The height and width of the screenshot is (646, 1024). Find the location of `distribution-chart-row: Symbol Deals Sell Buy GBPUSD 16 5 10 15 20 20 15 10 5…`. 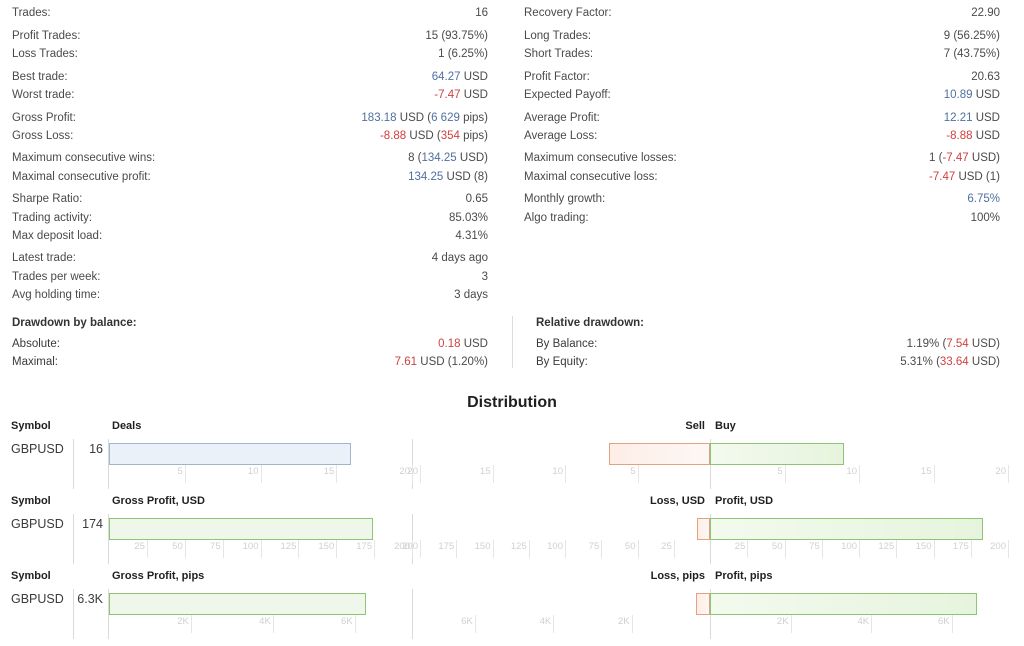

distribution-chart-row: Symbol Deals Sell Buy GBPUSD 16 5 10 15 20 20 15 10 5… is located at coordinates (512, 457).